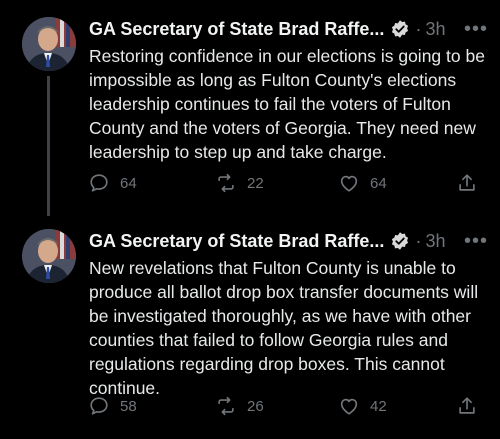 This screenshot has height=439, width=500. Describe the element at coordinates (255, 406) in the screenshot. I see `retweet-count: 26` at that location.